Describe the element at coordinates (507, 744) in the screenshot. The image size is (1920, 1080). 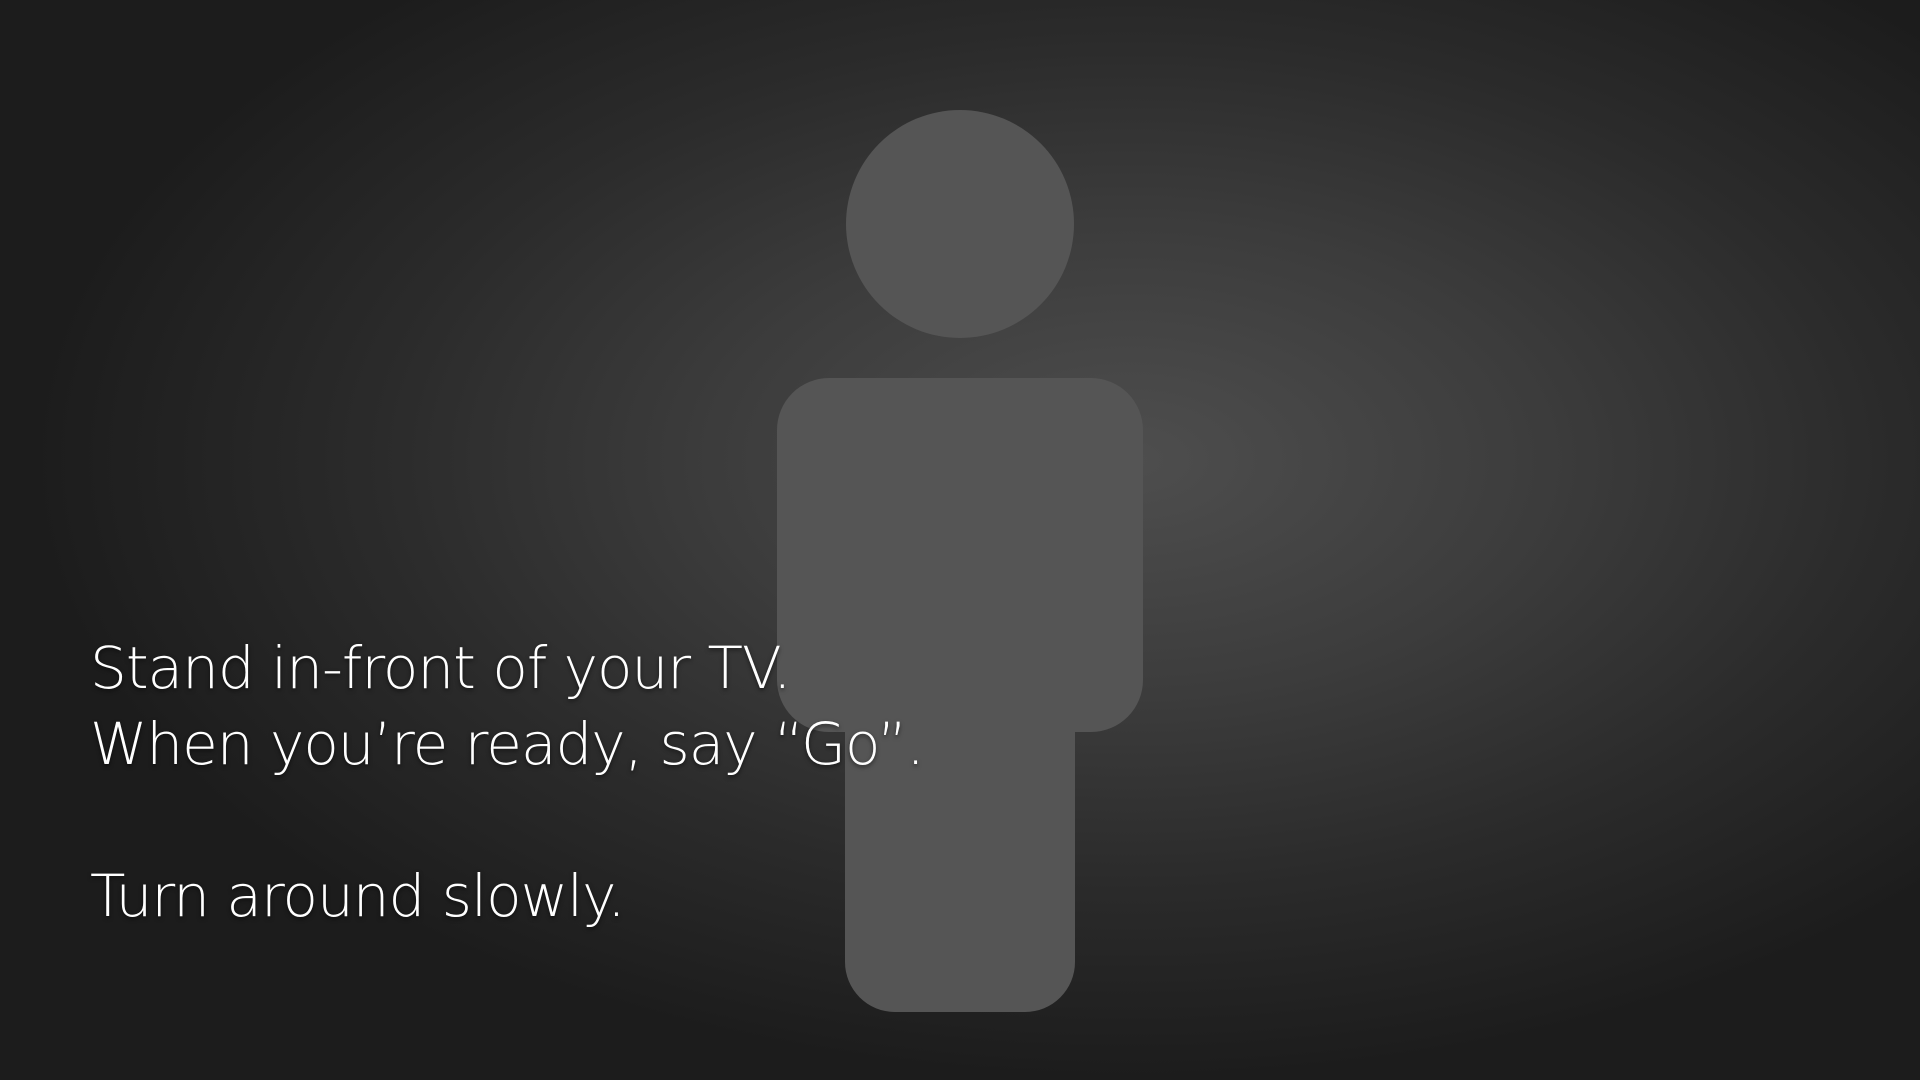
I see `instruction-say-go: When you’re ready, say “Go”.` at that location.